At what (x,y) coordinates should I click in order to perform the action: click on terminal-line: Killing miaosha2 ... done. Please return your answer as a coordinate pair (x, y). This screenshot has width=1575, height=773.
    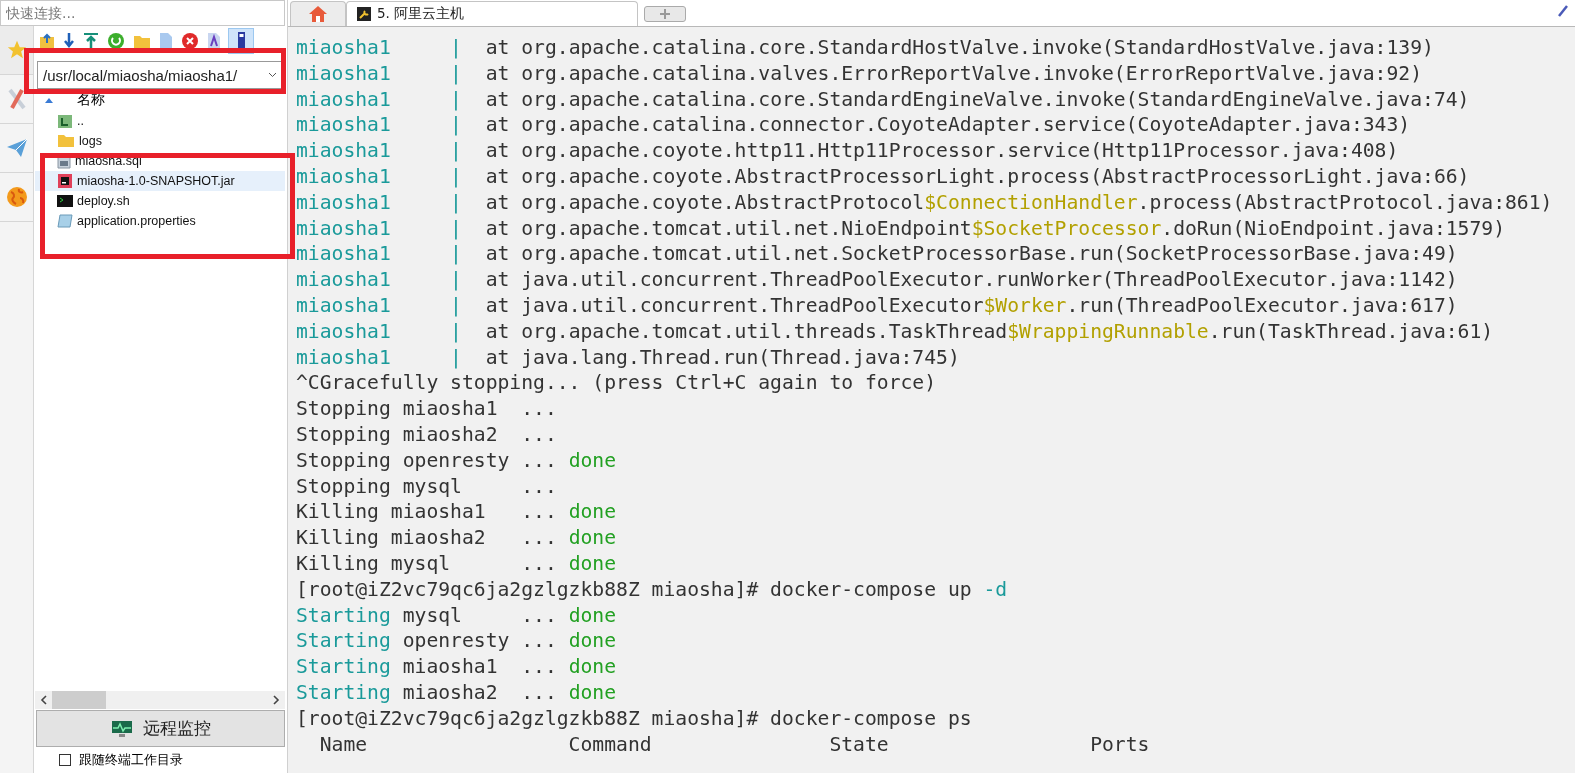
    Looking at the image, I should click on (456, 538).